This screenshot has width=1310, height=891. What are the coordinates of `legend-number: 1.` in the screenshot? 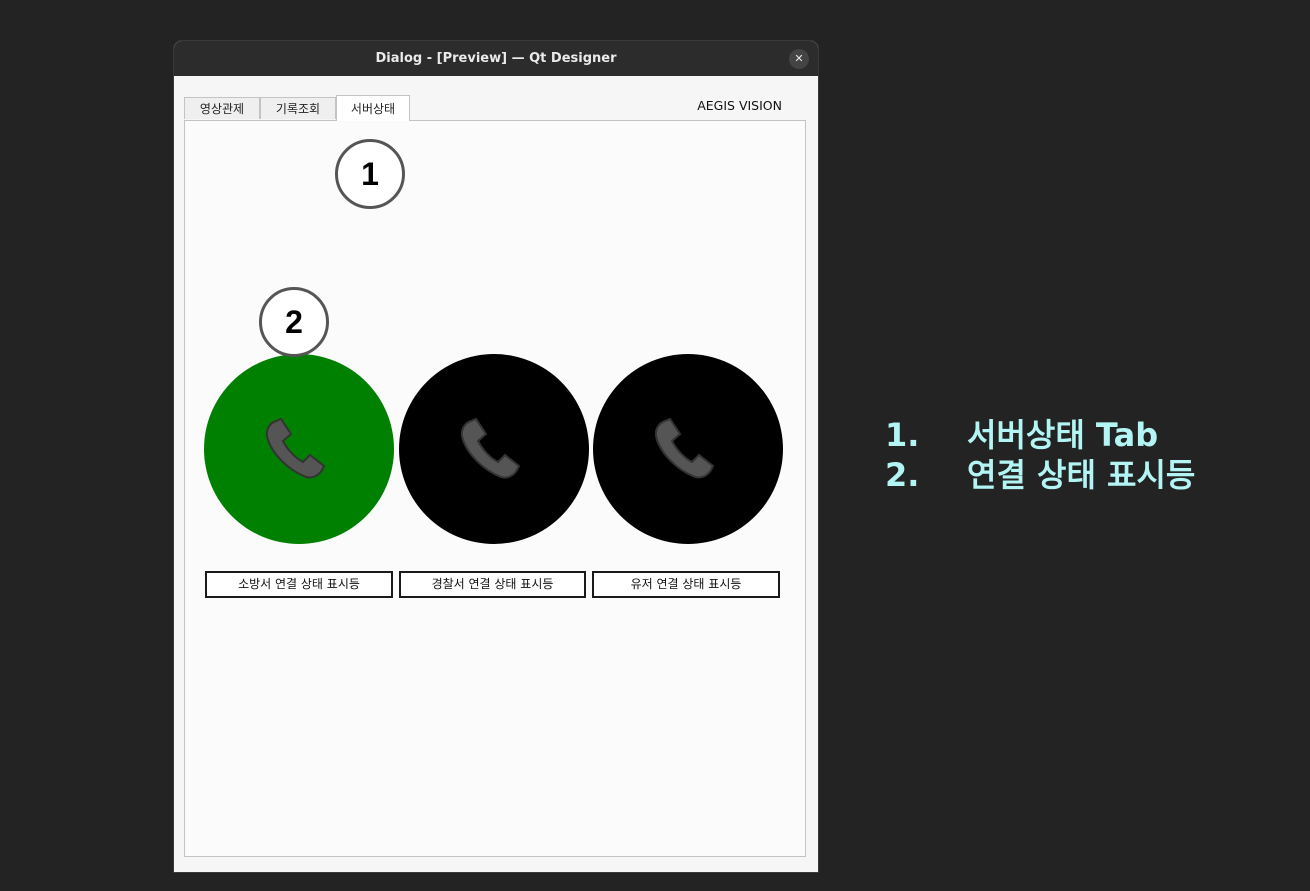 It's located at (902, 435).